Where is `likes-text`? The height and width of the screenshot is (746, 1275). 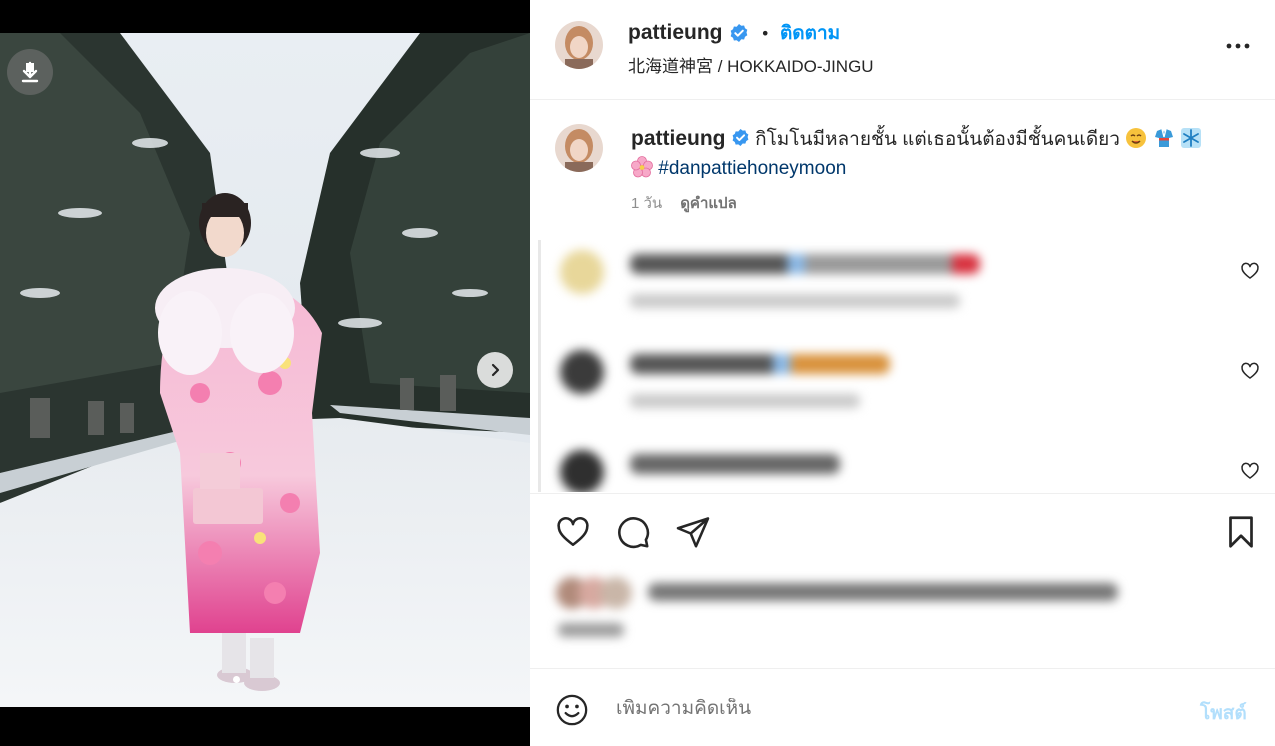 likes-text is located at coordinates (883, 592).